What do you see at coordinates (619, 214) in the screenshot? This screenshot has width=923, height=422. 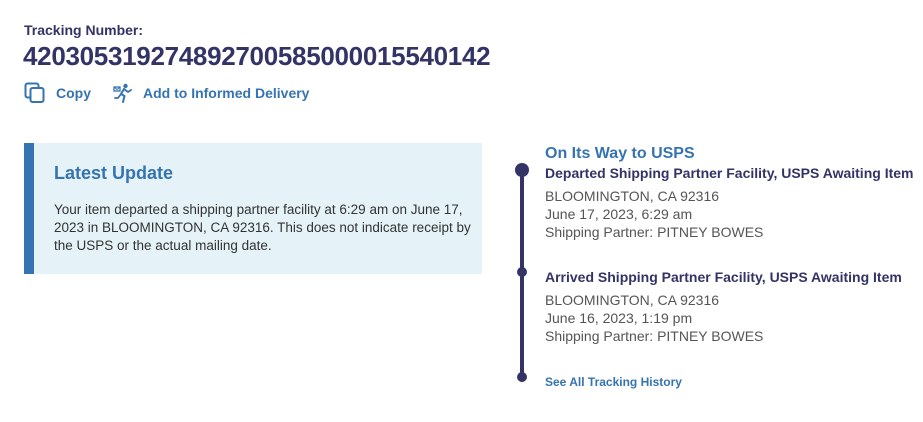 I see `event-datetime: June 17, 2023, 6:29 am` at bounding box center [619, 214].